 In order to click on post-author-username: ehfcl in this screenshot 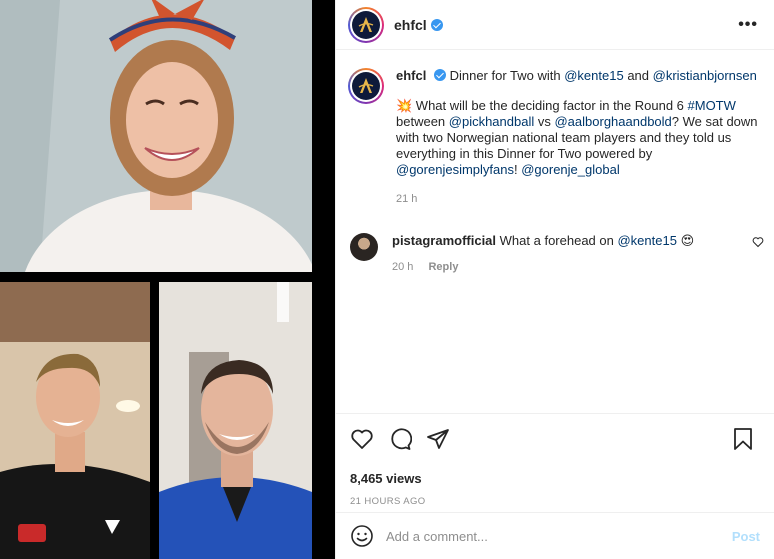, I will do `click(410, 25)`.